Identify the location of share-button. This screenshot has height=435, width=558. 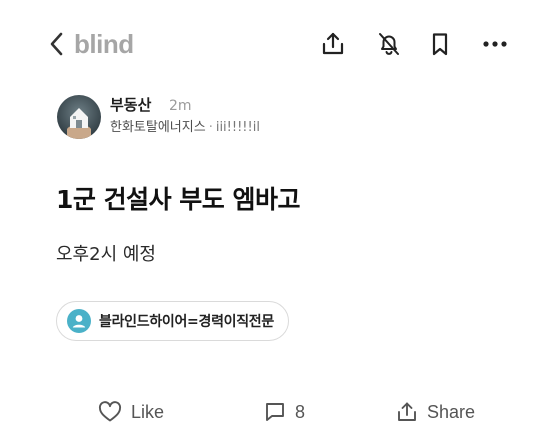
(333, 44).